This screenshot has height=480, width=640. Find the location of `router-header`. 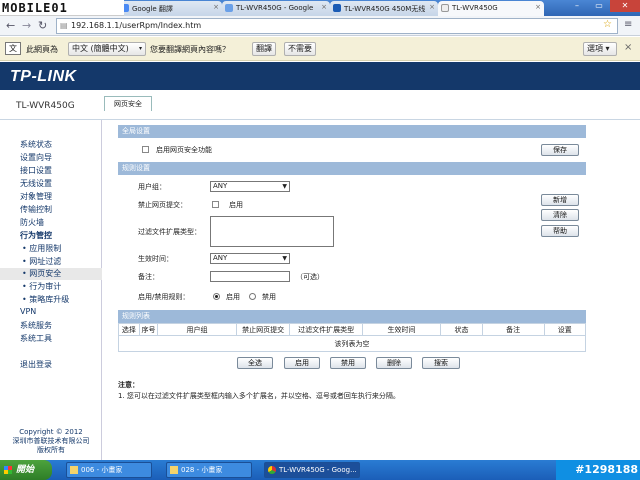

router-header is located at coordinates (320, 76).